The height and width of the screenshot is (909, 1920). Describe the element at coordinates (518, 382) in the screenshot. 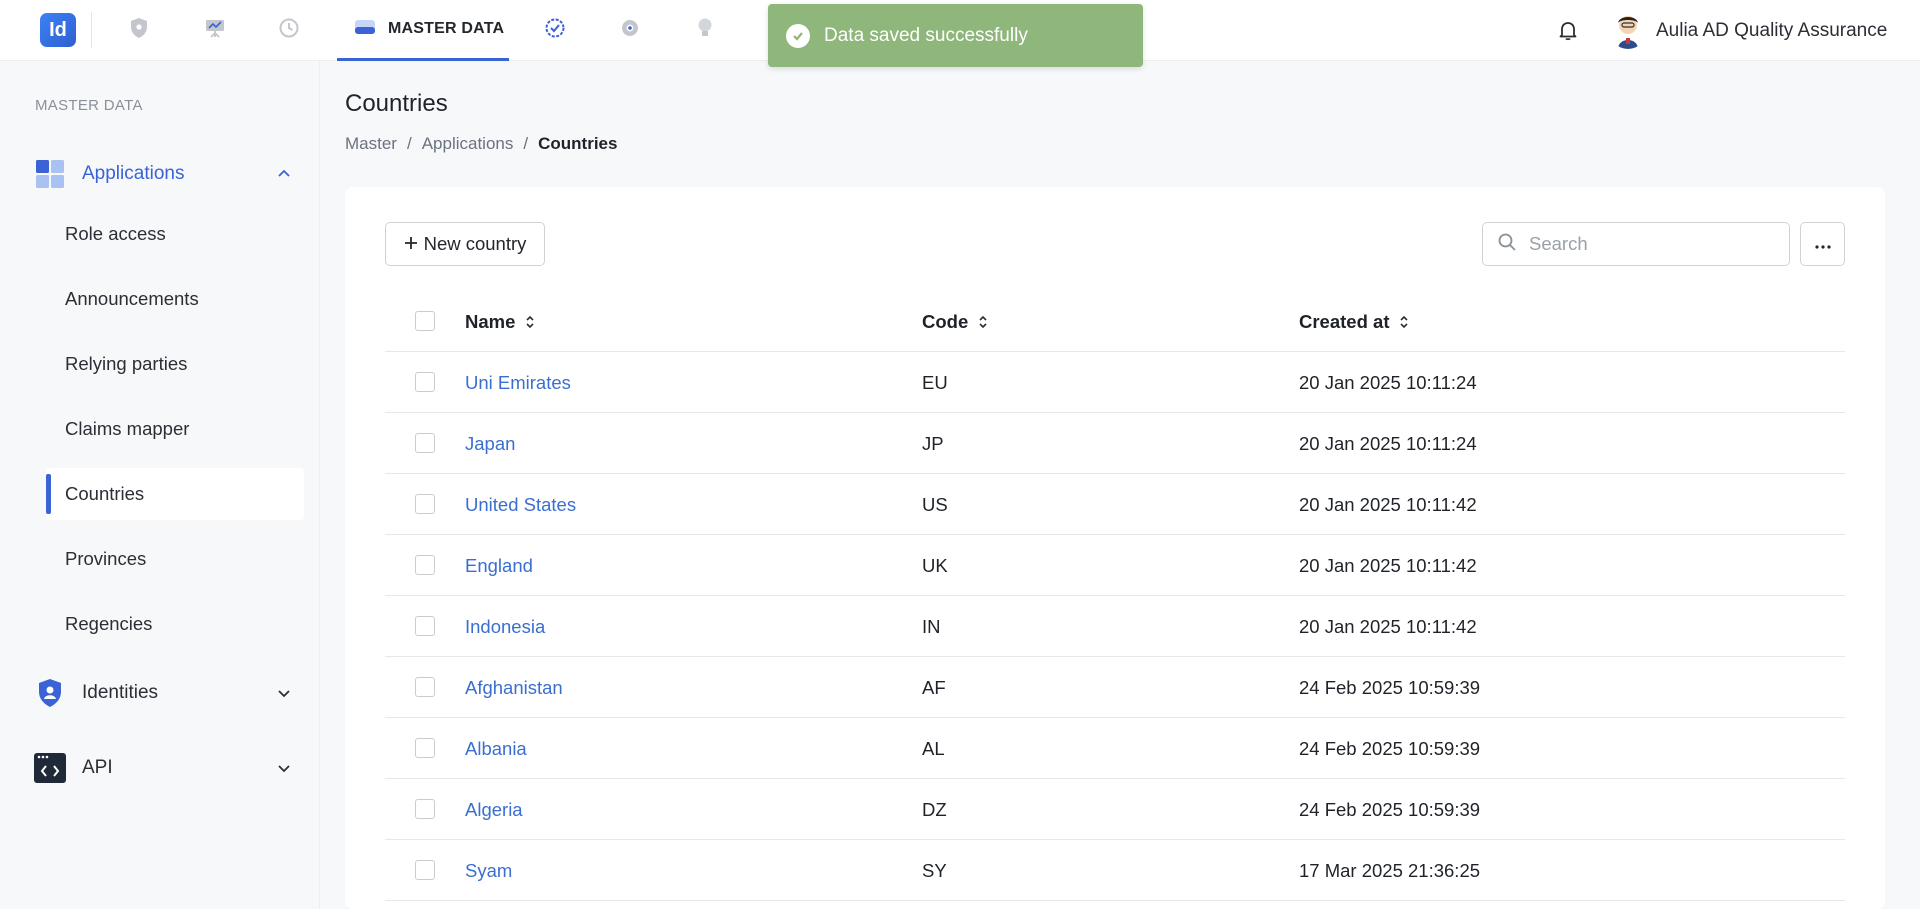

I see `country-name-link: Uni Emirates` at that location.